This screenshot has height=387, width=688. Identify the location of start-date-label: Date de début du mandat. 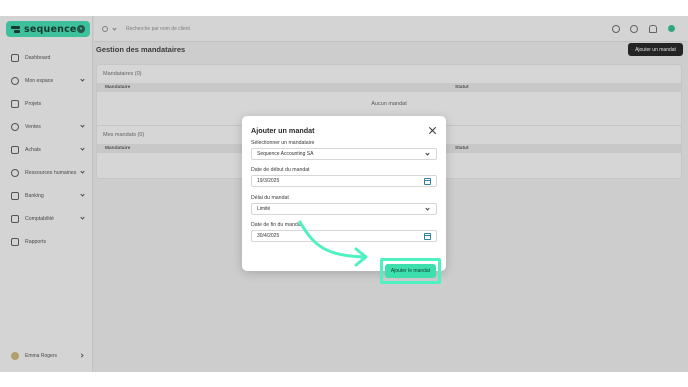
(280, 170).